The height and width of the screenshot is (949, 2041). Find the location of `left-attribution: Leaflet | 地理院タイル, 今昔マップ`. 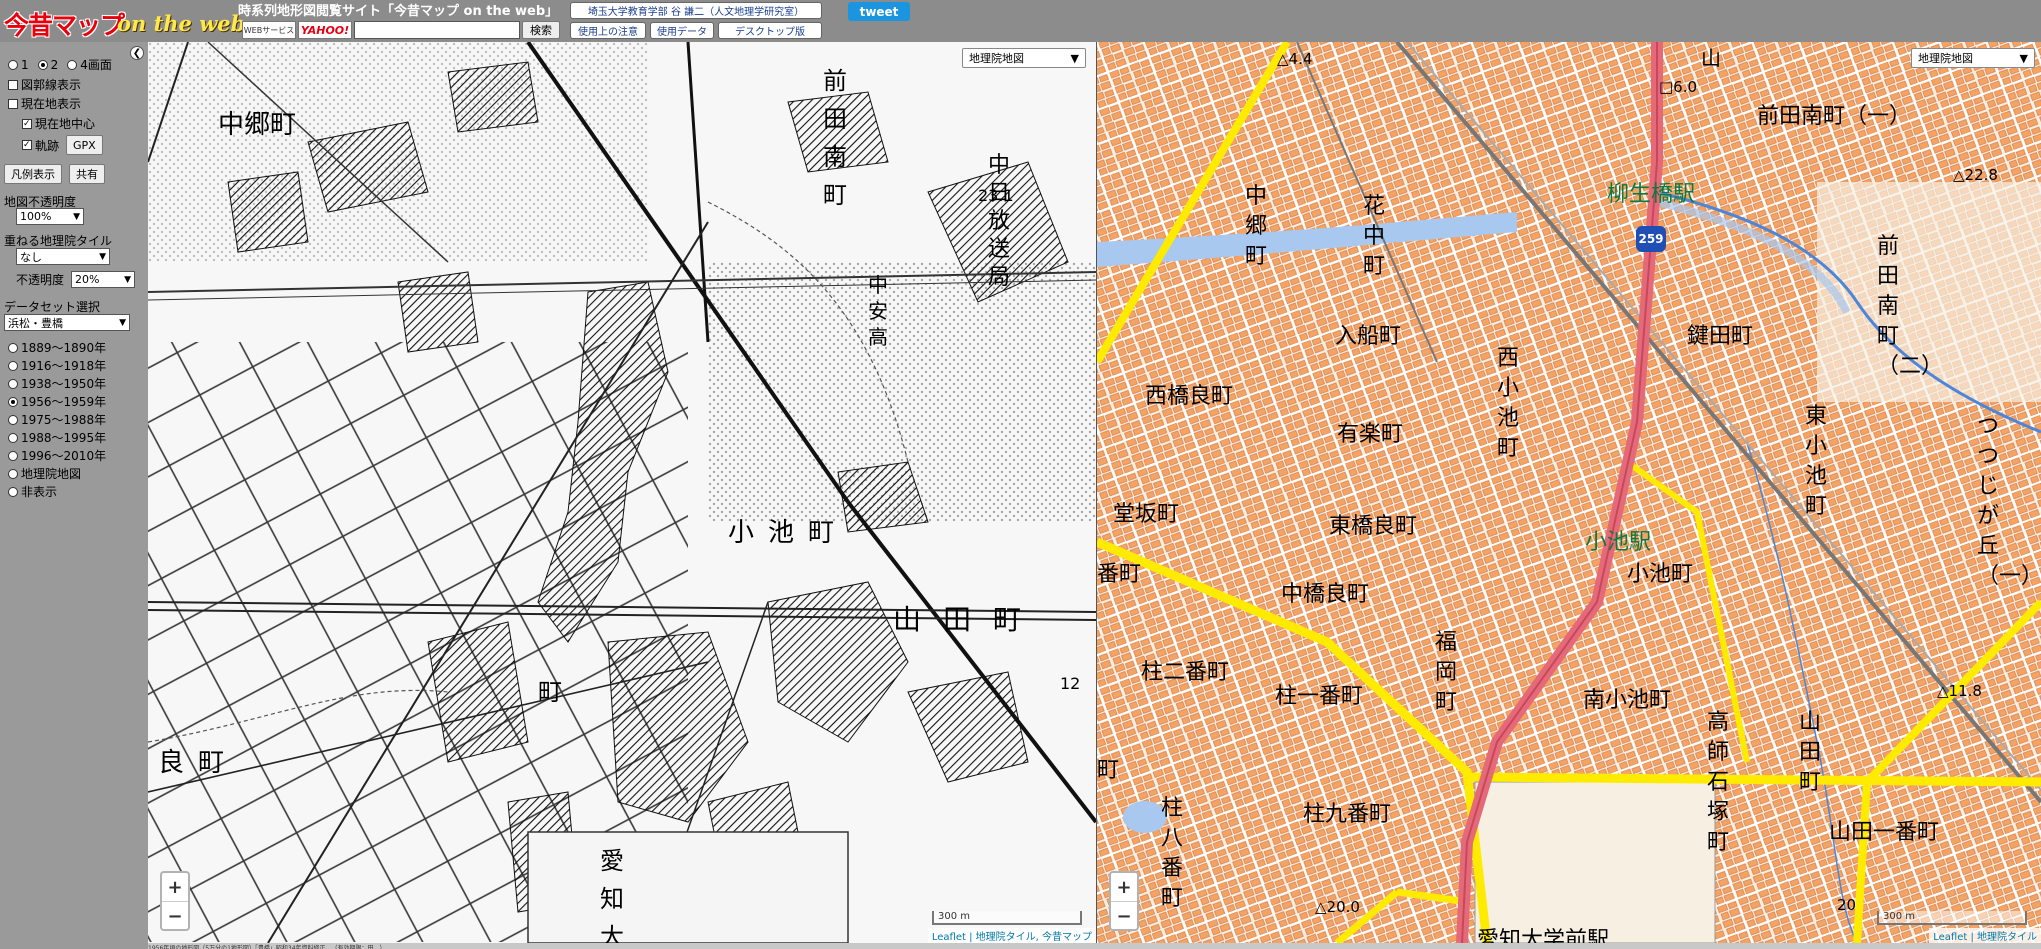

left-attribution: Leaflet | 地理院タイル, 今昔マップ is located at coordinates (1011, 935).